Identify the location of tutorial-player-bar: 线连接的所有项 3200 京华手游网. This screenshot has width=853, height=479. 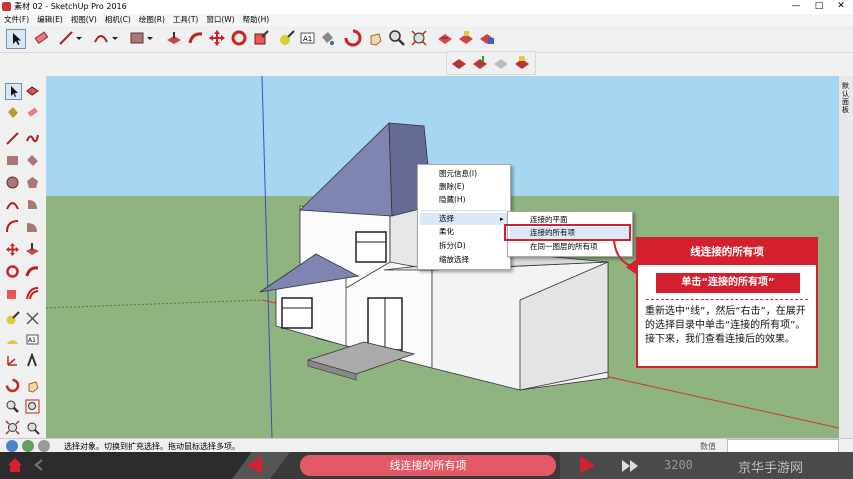
(426, 465).